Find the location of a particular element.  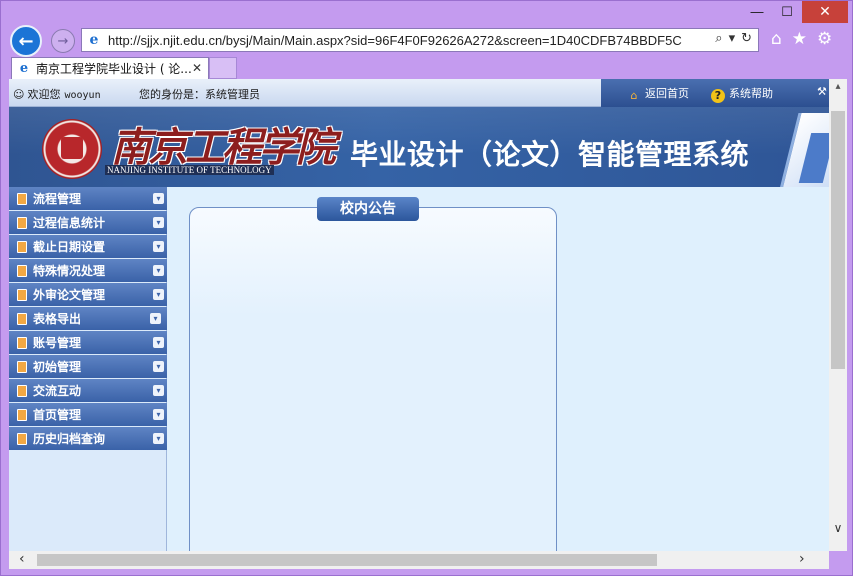

dropdown-icon: ▾ is located at coordinates (732, 38).